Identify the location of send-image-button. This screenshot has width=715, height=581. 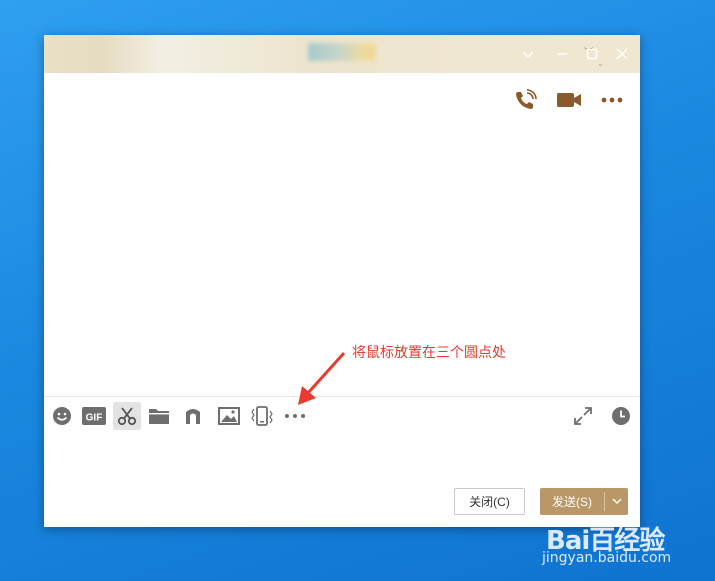
(229, 416).